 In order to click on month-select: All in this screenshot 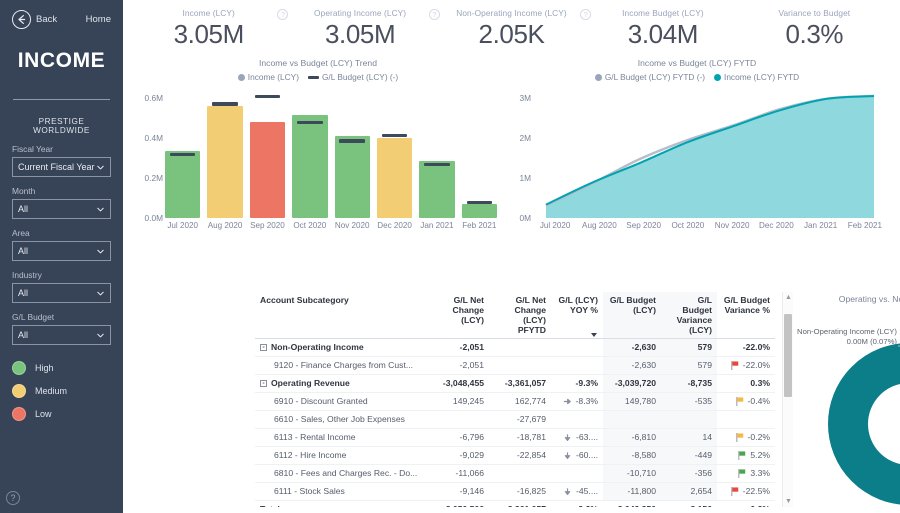, I will do `click(61, 209)`.